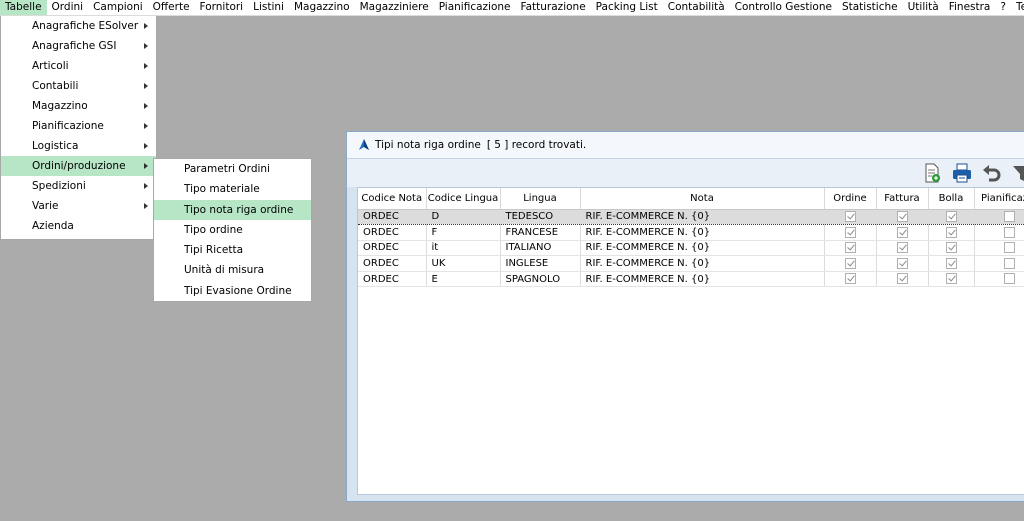 Image resolution: width=1024 pixels, height=521 pixels. I want to click on column-header-lingua: Lingua, so click(540, 199).